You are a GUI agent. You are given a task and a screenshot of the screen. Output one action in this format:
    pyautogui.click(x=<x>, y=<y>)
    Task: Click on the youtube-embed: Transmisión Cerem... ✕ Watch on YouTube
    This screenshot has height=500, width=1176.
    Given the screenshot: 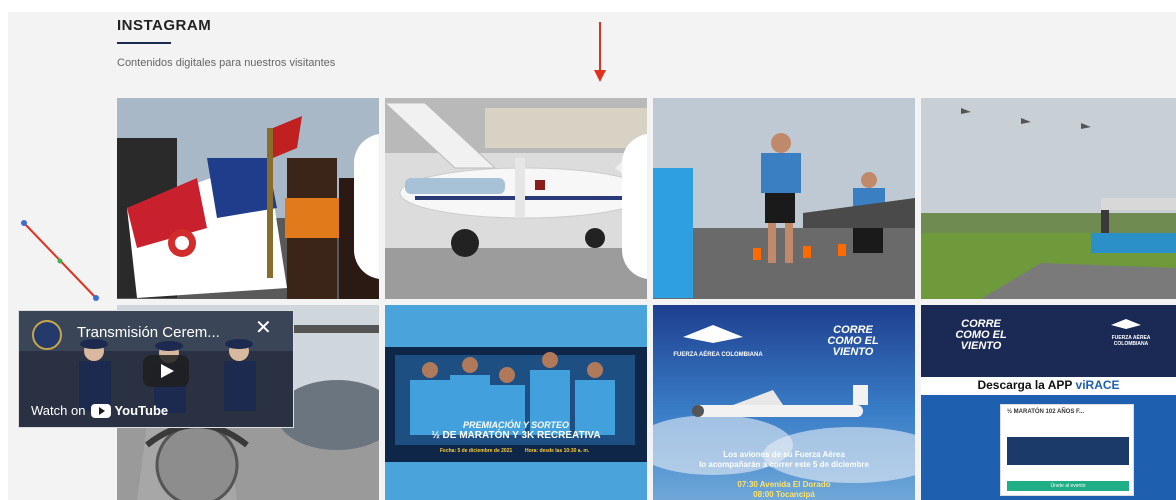 What is the action you would take?
    pyautogui.click(x=156, y=369)
    